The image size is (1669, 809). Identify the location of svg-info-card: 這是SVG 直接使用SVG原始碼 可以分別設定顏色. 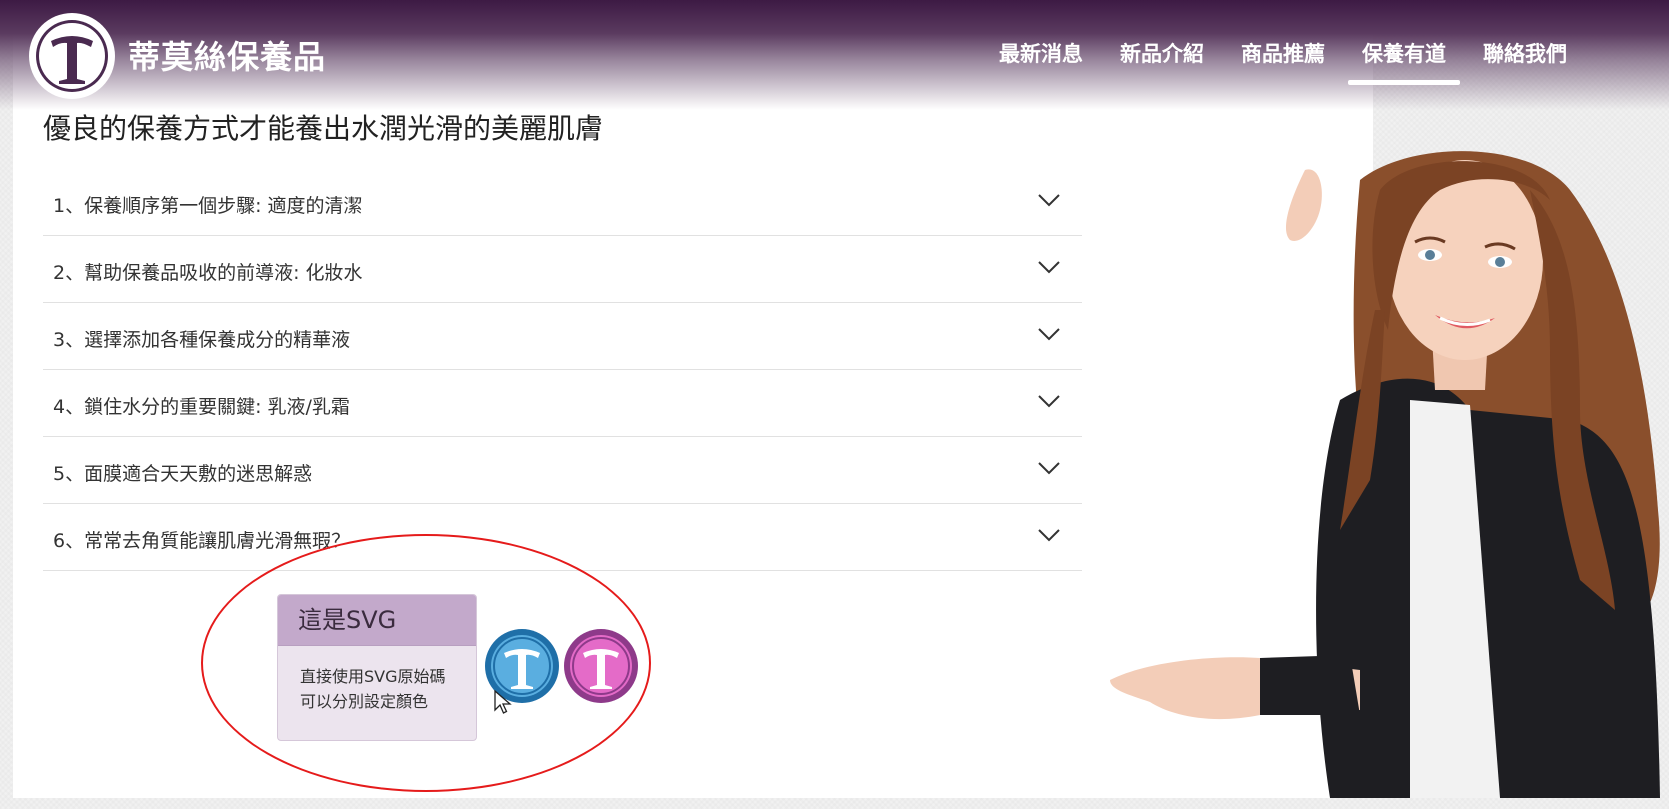
(377, 667).